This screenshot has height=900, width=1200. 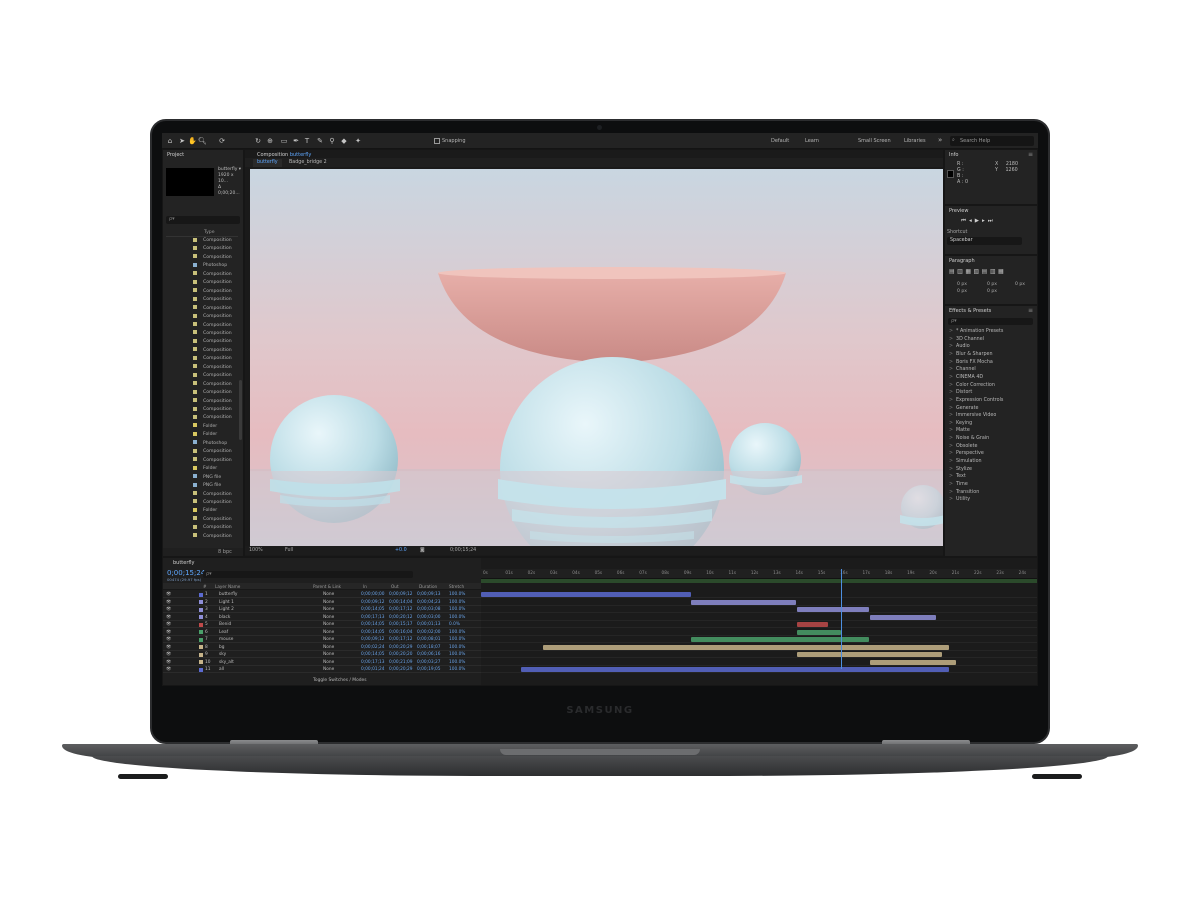 What do you see at coordinates (963, 447) in the screenshot?
I see `effects-category: > Obsolete` at bounding box center [963, 447].